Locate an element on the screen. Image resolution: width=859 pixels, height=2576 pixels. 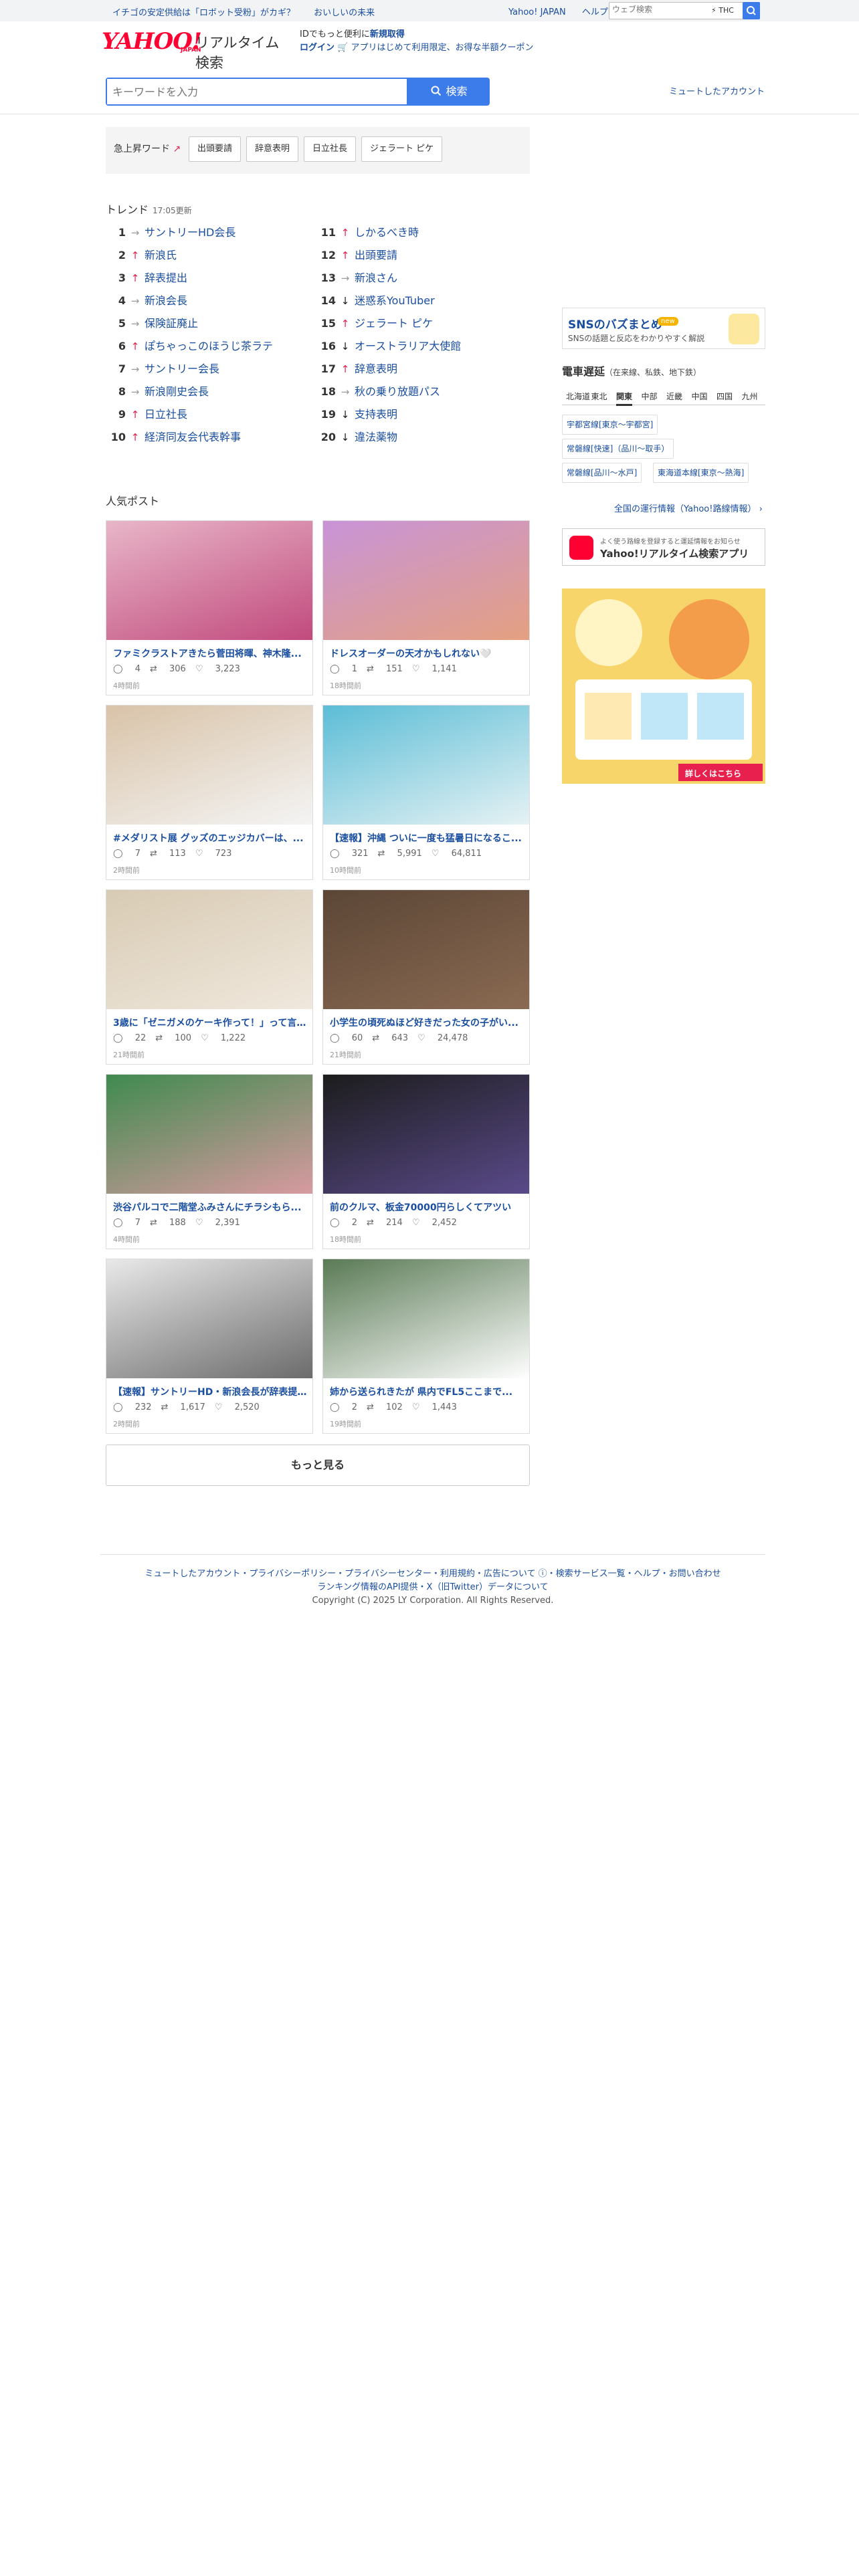
top-news-link-1: イチゴの安定供給は「ロボット受粉」がカギ？ is located at coordinates (204, 13).